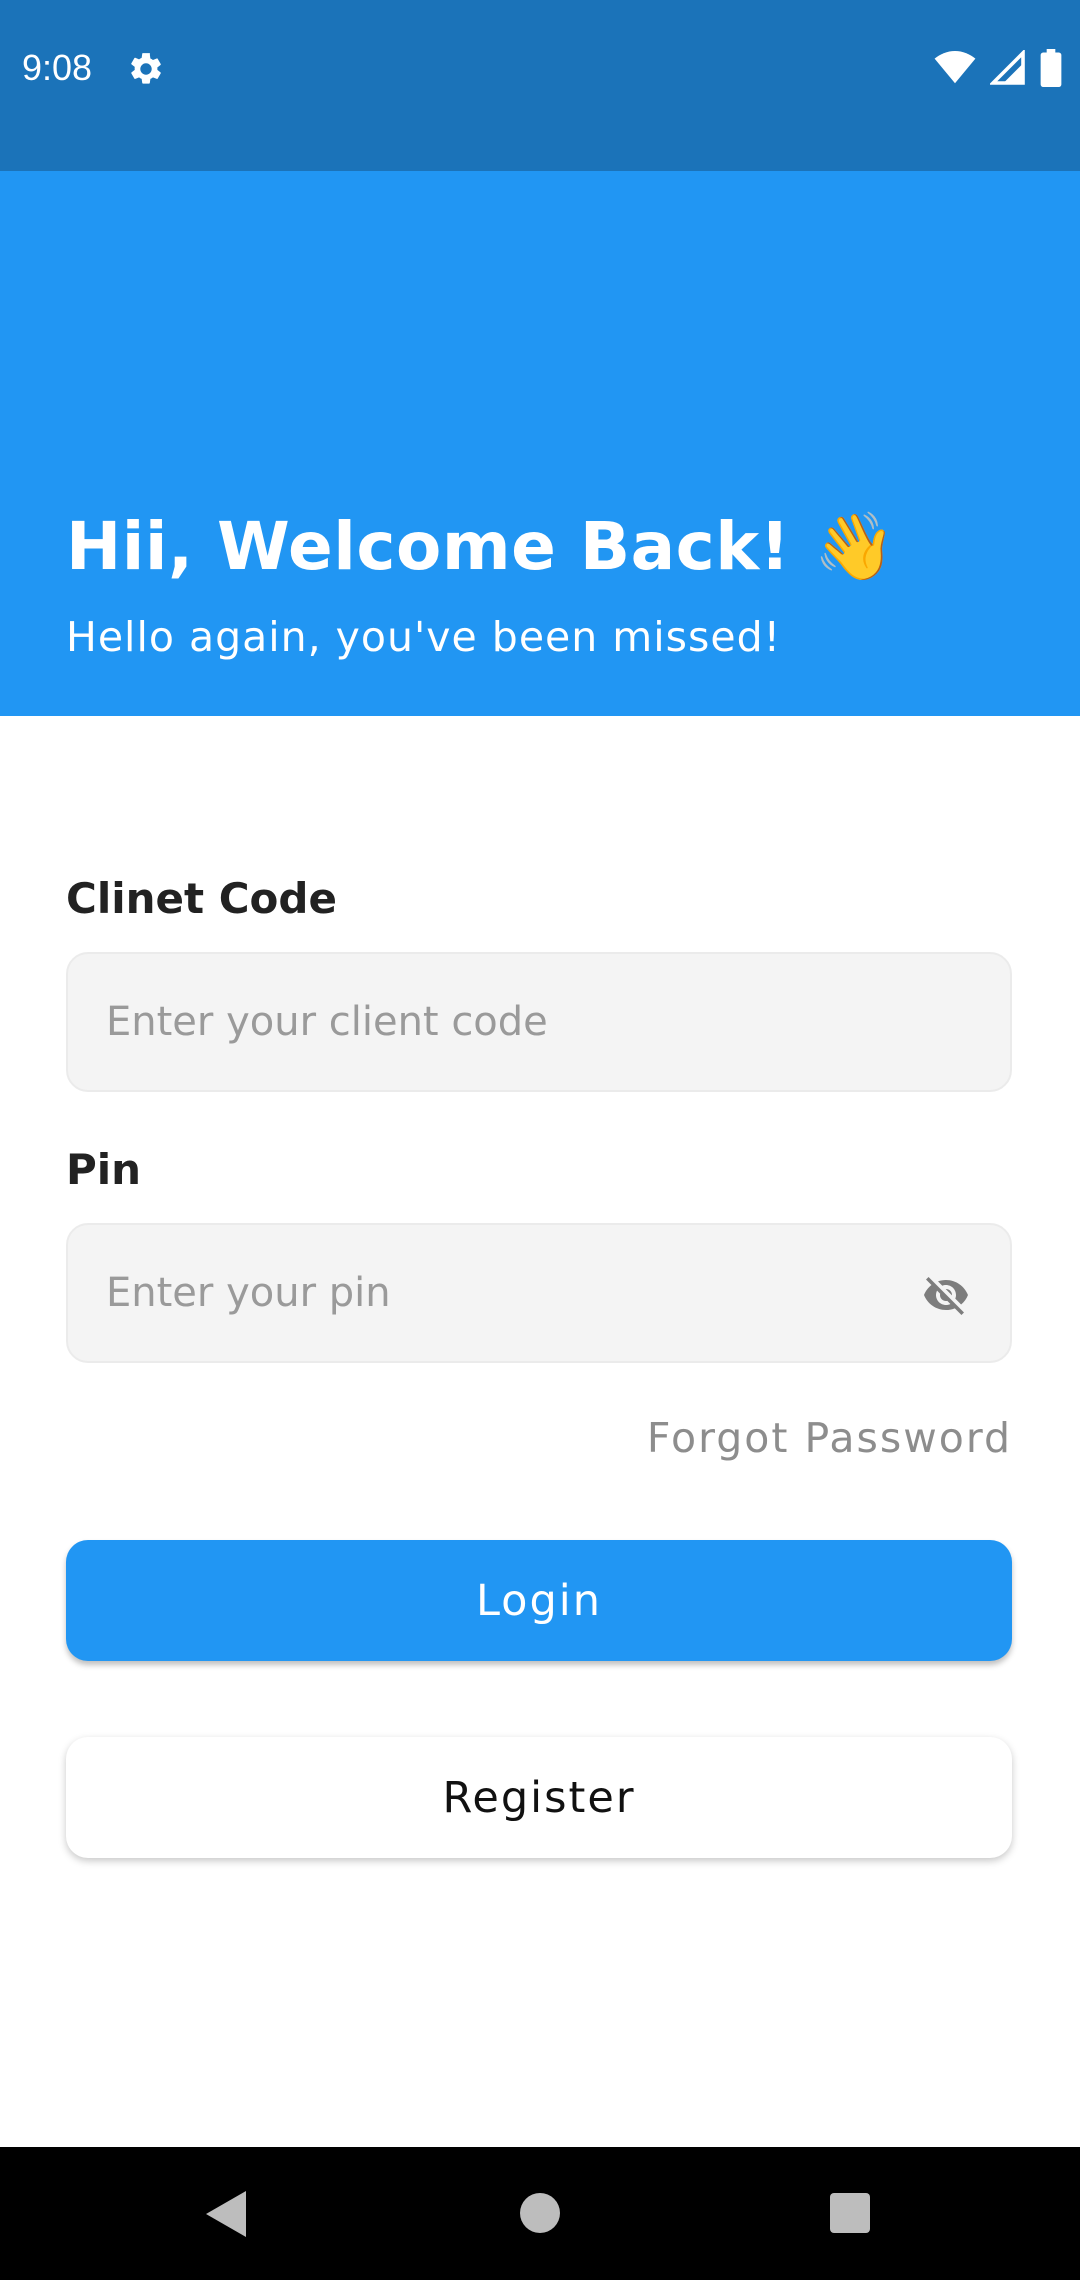  Describe the element at coordinates (226, 2214) in the screenshot. I see `back-icon` at that location.